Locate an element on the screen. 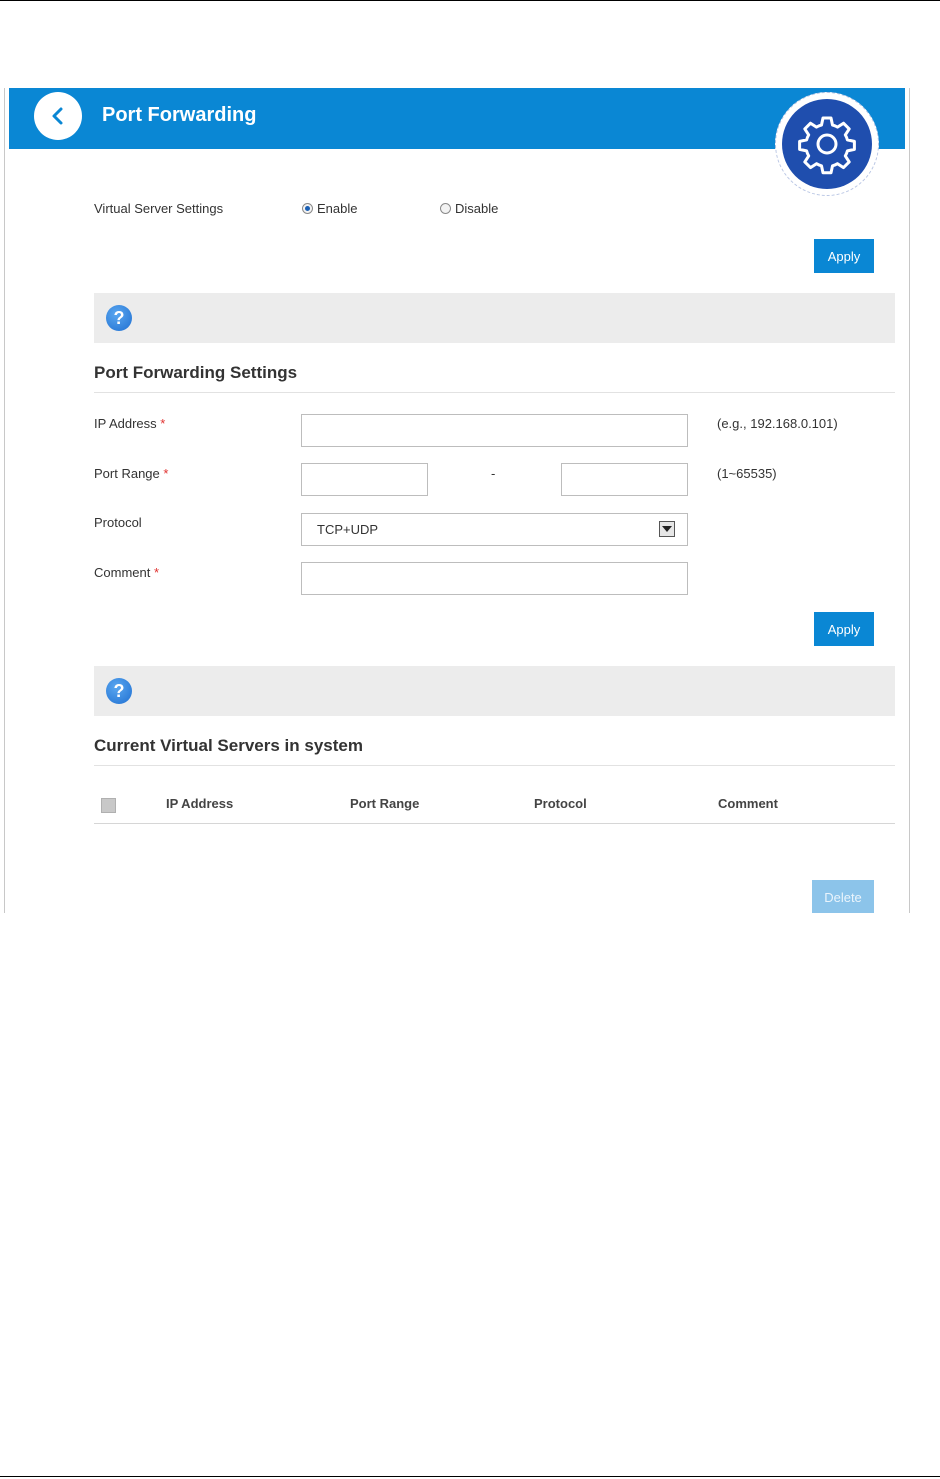  top-rule is located at coordinates (470, 0).